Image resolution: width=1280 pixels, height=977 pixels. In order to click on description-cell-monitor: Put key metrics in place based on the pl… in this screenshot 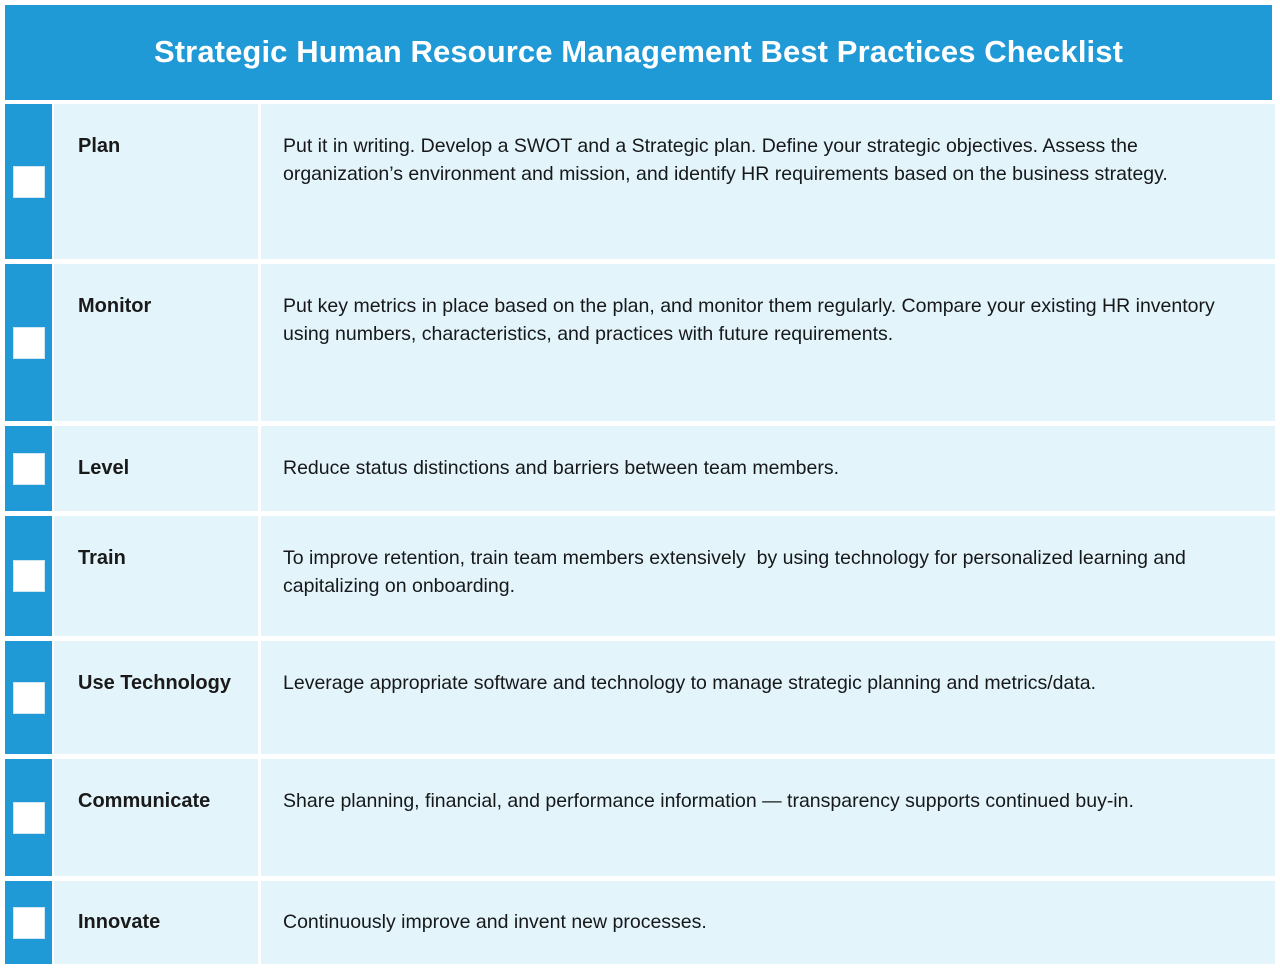, I will do `click(768, 342)`.